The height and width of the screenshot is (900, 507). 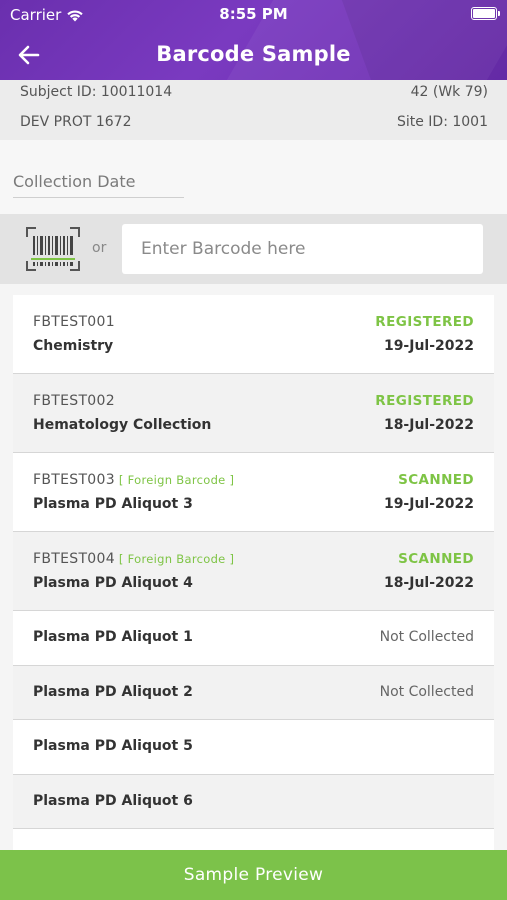 What do you see at coordinates (113, 691) in the screenshot?
I see `sample-name: Plasma PD Aliquot 2` at bounding box center [113, 691].